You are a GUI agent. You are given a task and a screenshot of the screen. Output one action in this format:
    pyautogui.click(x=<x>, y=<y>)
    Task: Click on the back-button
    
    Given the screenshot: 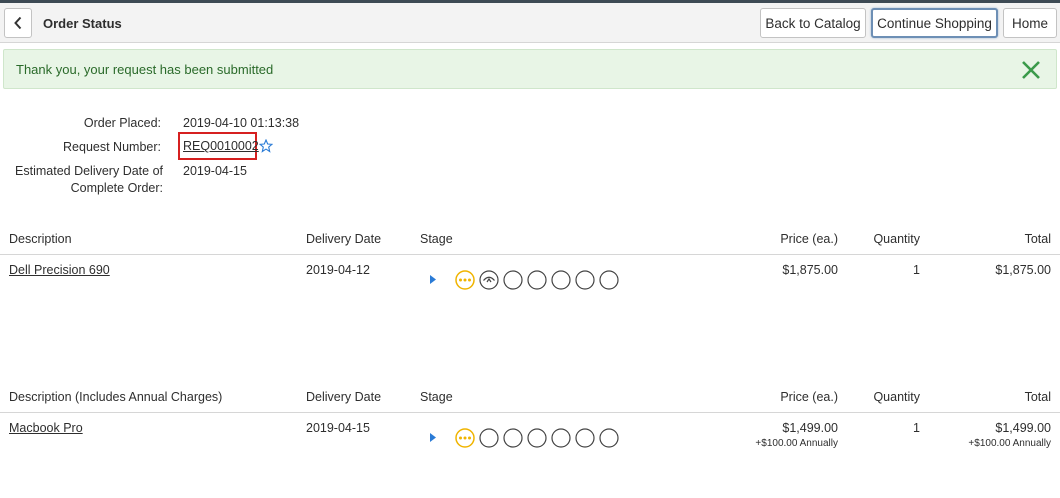 What is the action you would take?
    pyautogui.click(x=18, y=23)
    